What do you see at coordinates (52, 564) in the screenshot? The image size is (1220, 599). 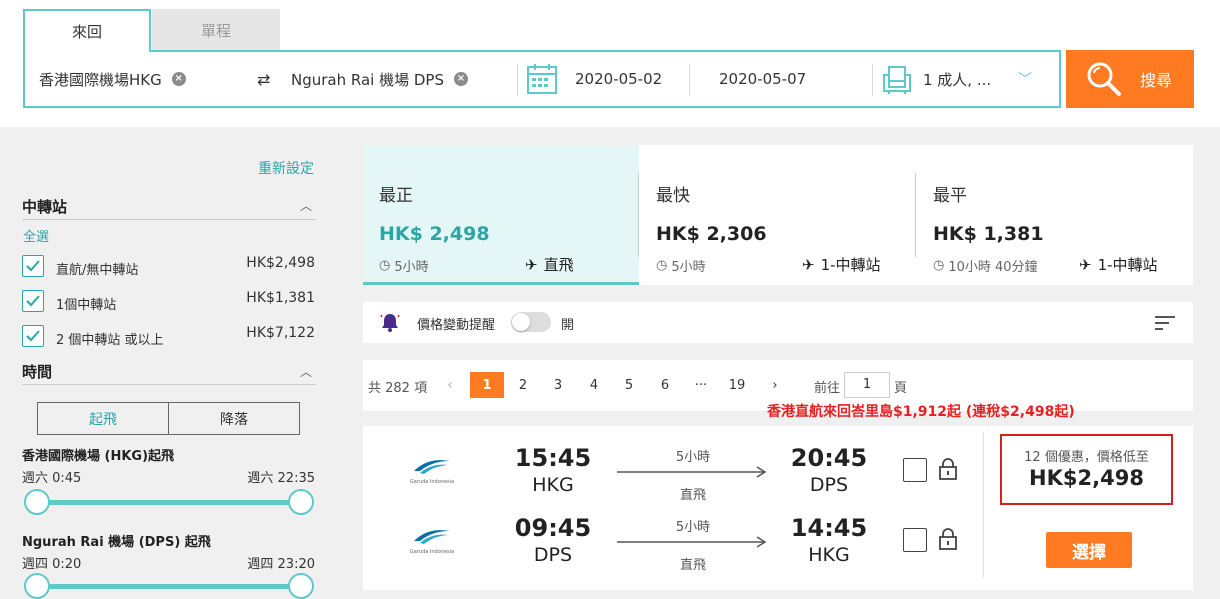 I see `dest-time-min: 週四 0:20` at bounding box center [52, 564].